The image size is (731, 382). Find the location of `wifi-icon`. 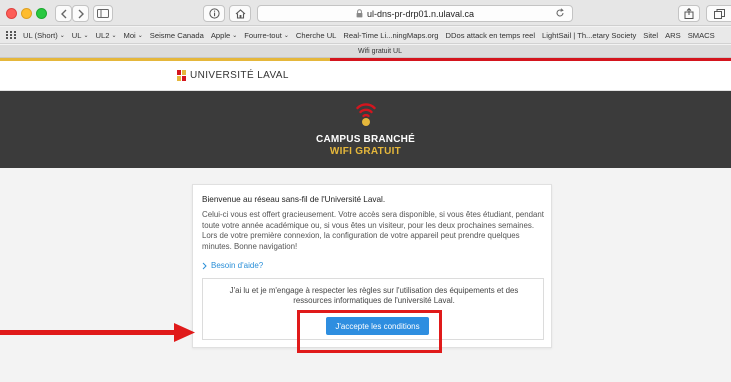

wifi-icon is located at coordinates (366, 114).